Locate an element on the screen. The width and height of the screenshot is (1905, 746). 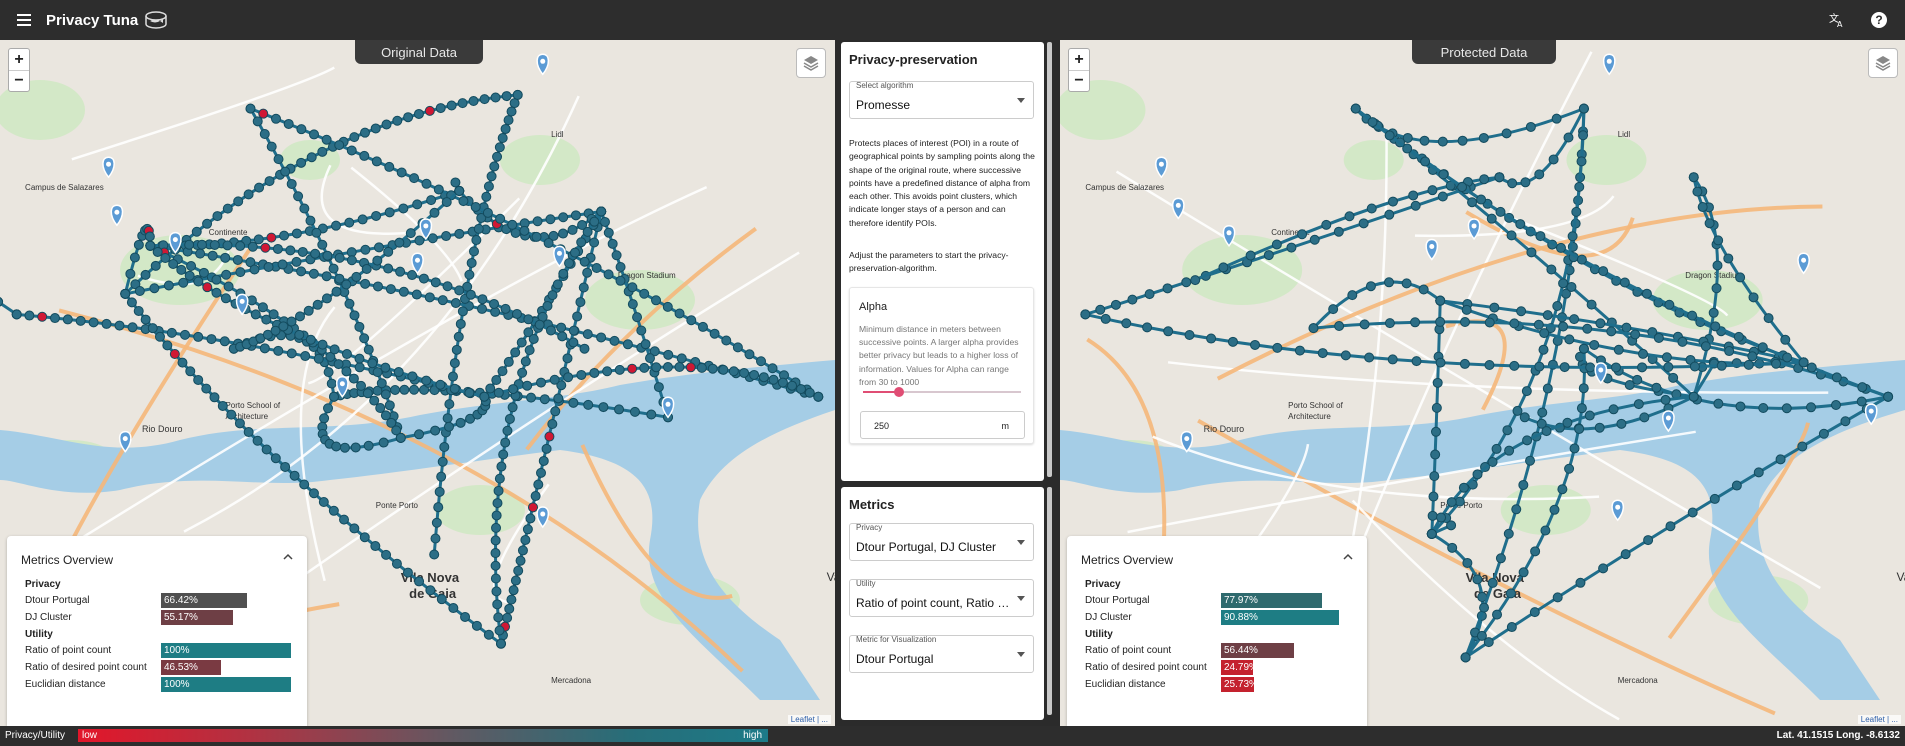
translate-icon: 文A is located at coordinates (1837, 20).